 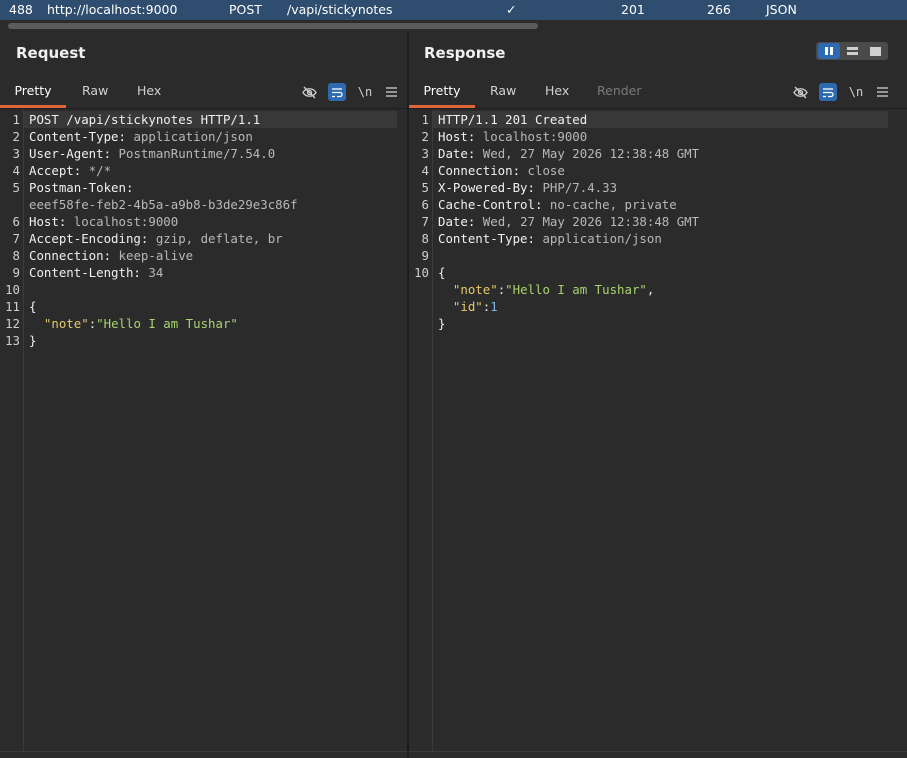 What do you see at coordinates (633, 9) in the screenshot?
I see `row-status: 201` at bounding box center [633, 9].